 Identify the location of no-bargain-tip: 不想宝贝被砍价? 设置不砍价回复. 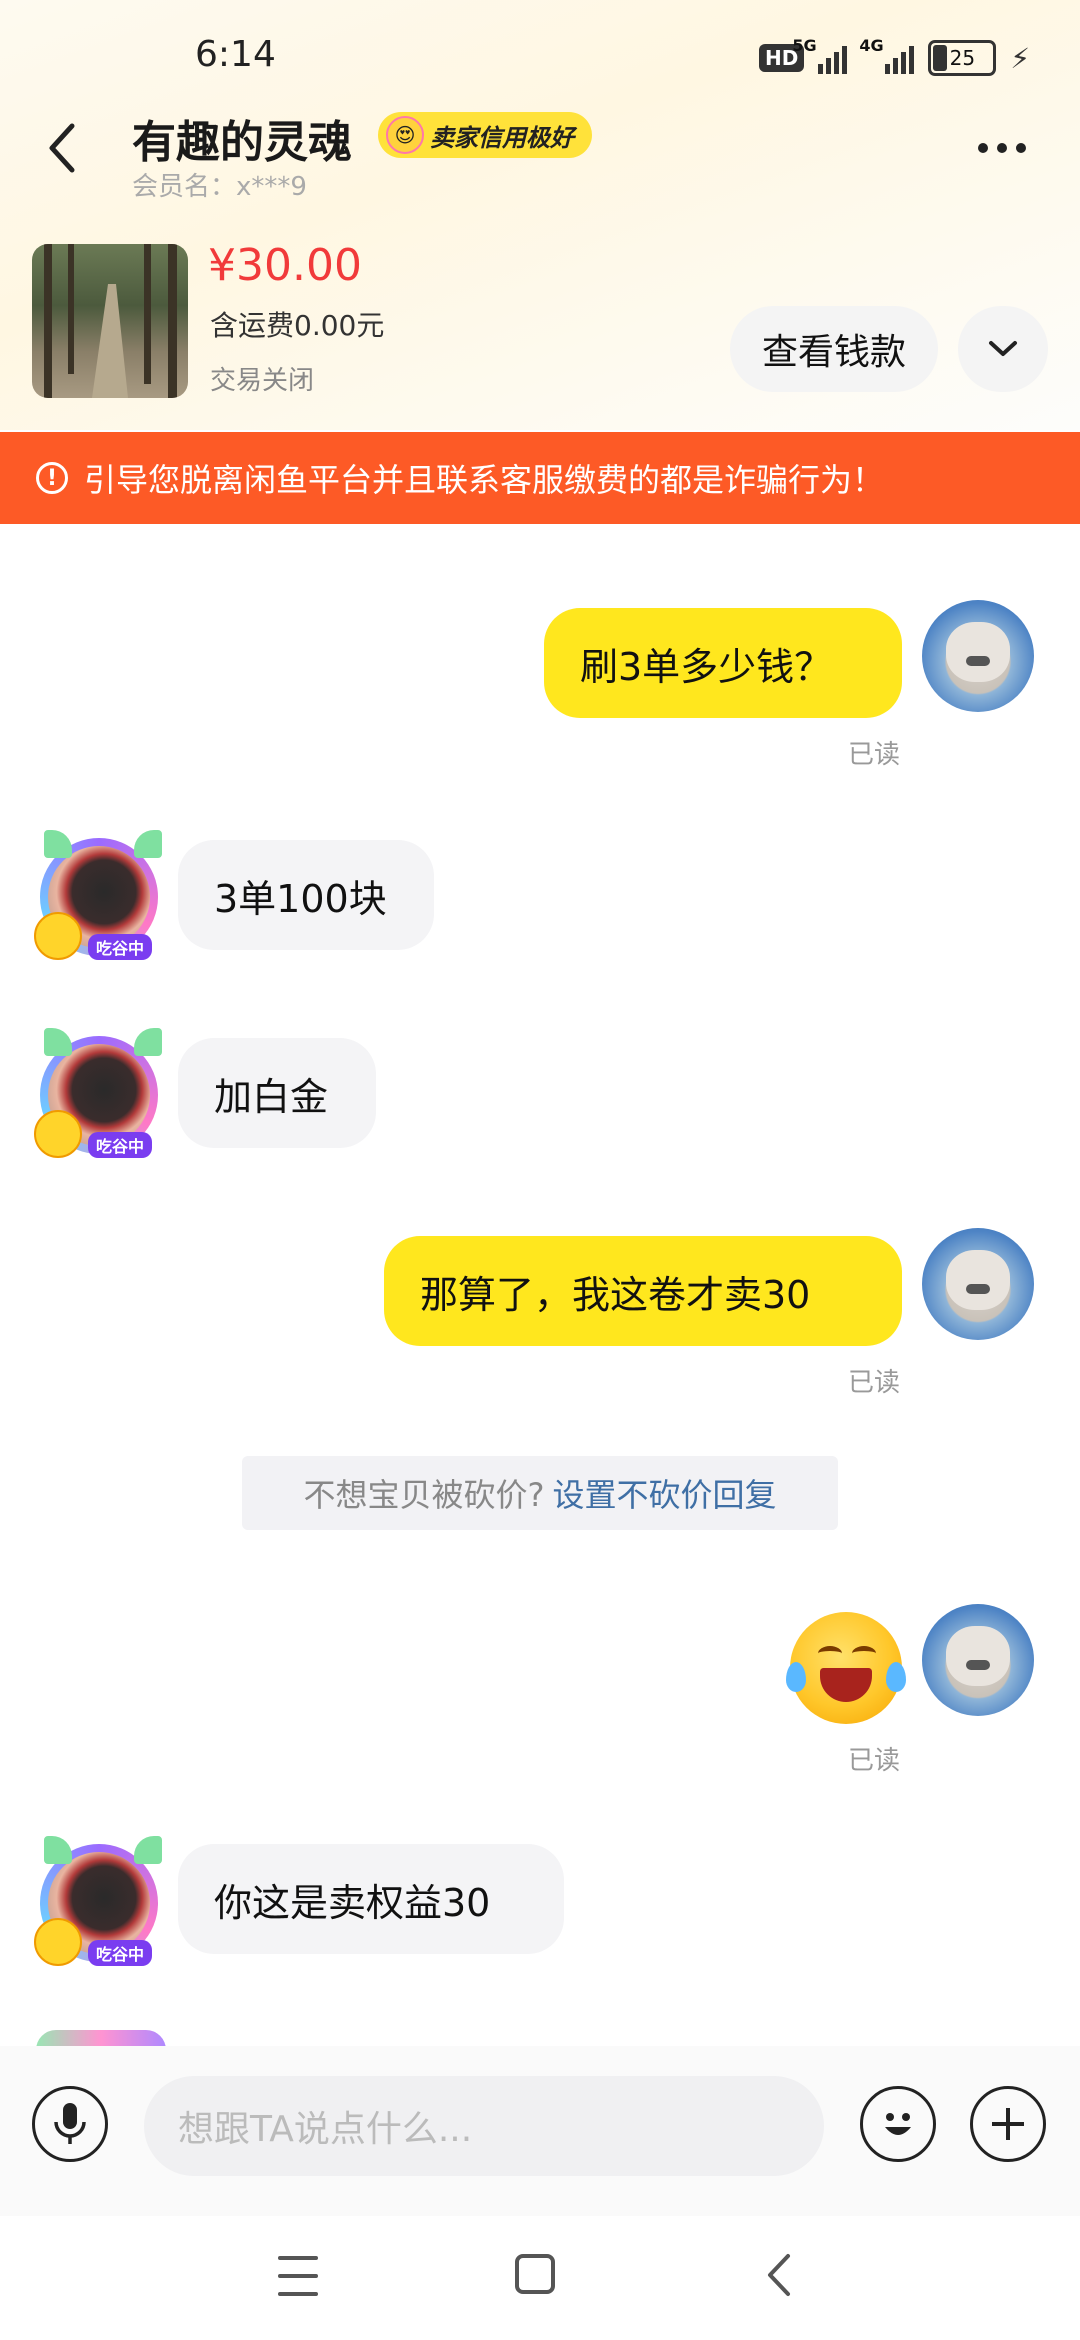
(540, 1493).